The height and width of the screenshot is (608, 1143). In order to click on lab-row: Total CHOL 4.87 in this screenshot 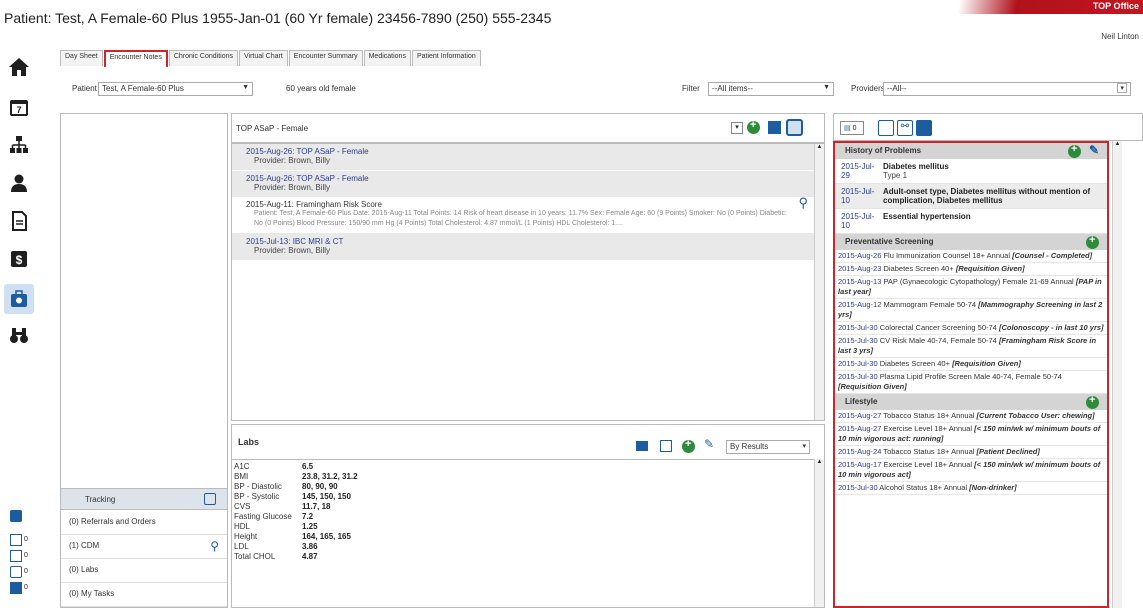, I will do `click(528, 557)`.